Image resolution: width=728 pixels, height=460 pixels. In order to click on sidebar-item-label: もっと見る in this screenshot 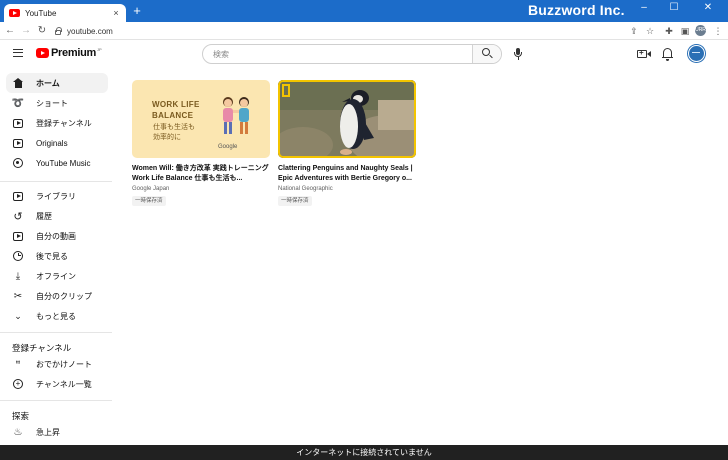, I will do `click(56, 316)`.